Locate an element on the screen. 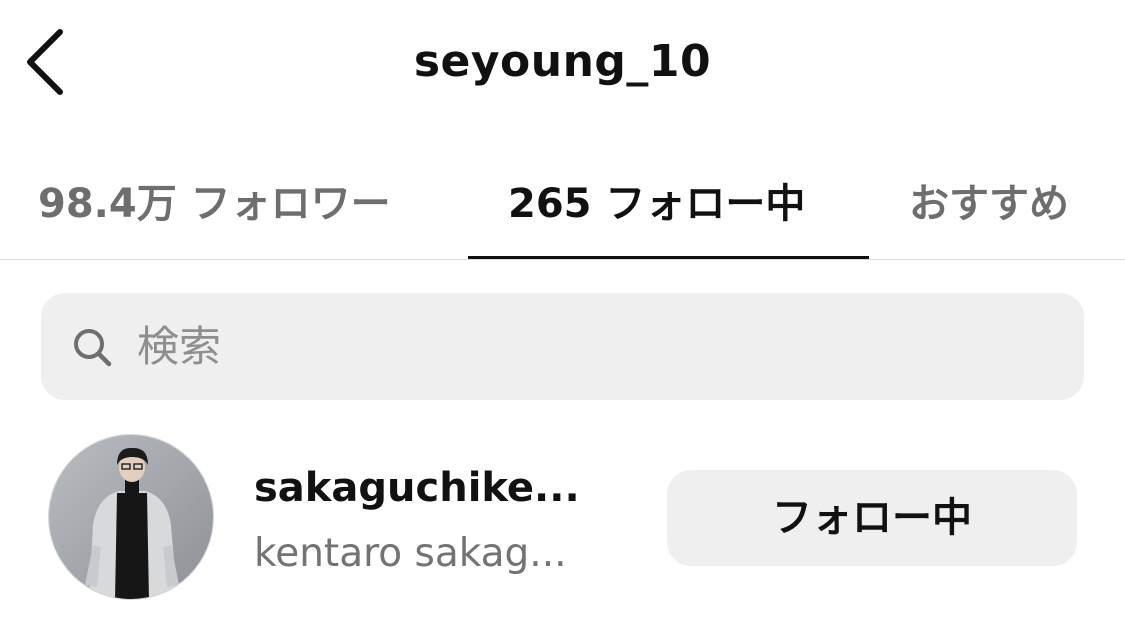 Image resolution: width=1125 pixels, height=625 pixels. tab-followers: 98.4万 フォロワー is located at coordinates (214, 204).